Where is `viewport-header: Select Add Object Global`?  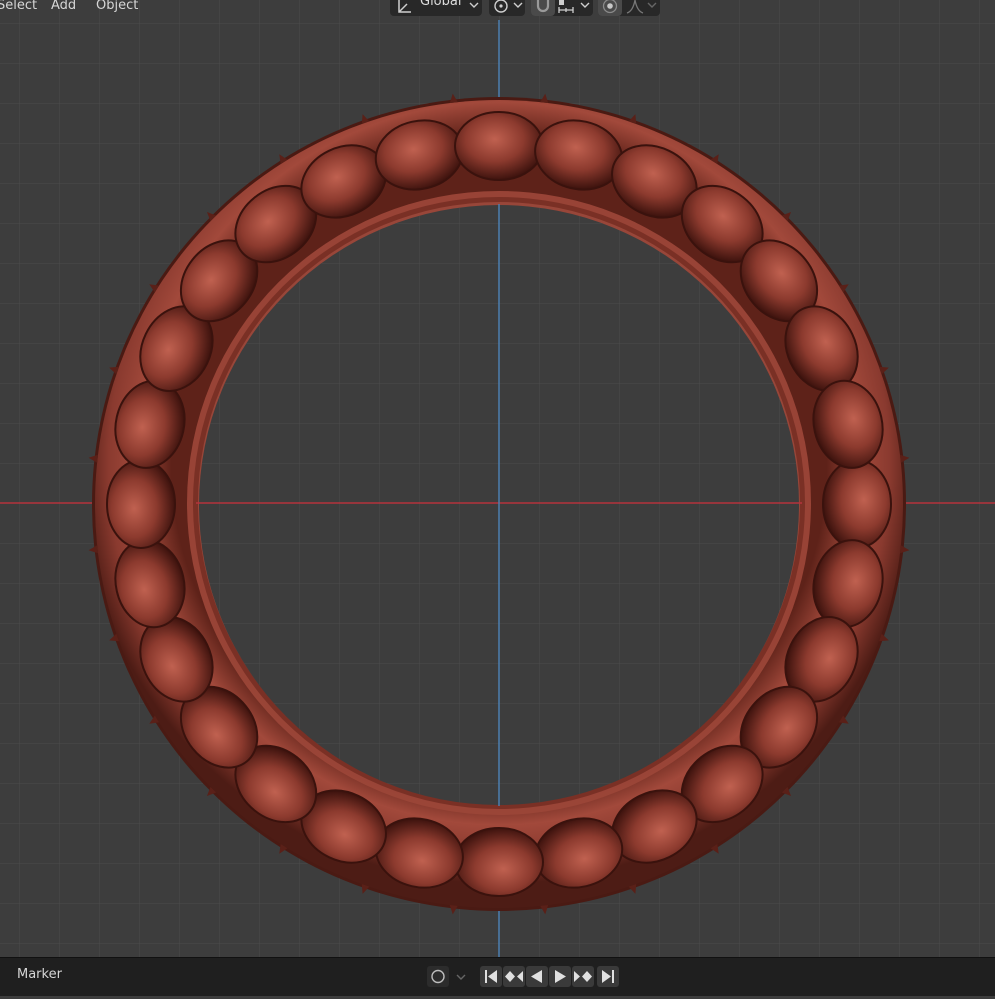
viewport-header: Select Add Object Global is located at coordinates (497, 10).